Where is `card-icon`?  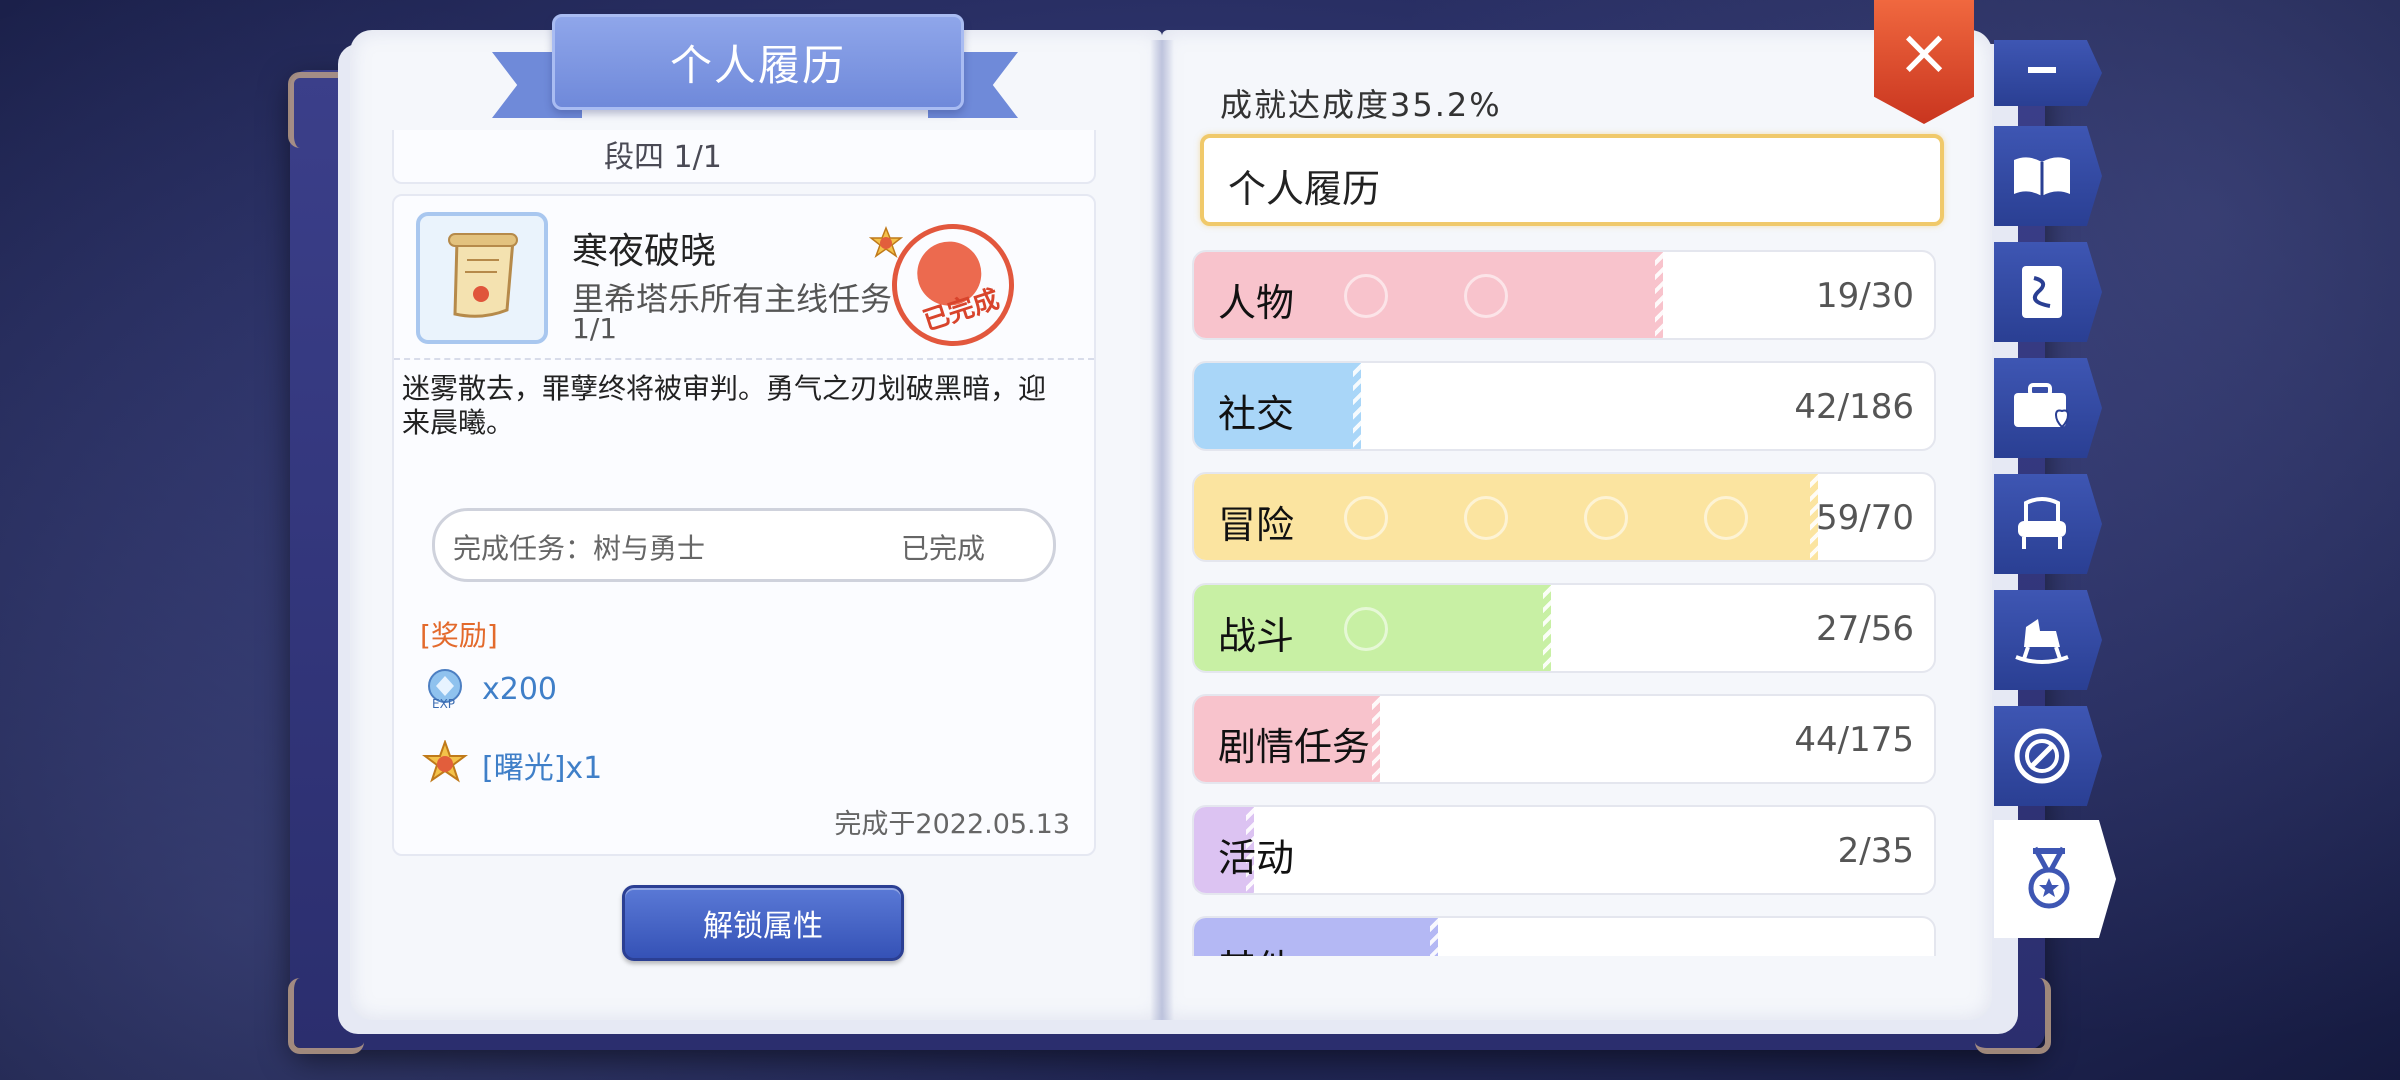
card-icon is located at coordinates (2042, 292).